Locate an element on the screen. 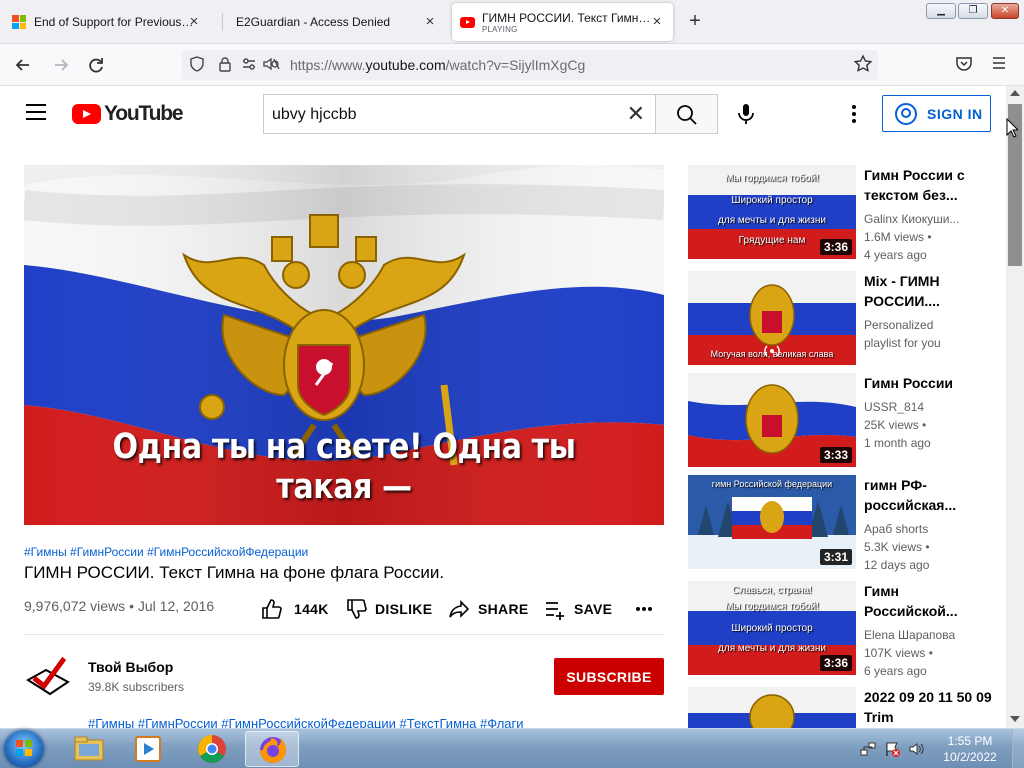 The width and height of the screenshot is (1024, 768). sign-in-button: SIGN IN is located at coordinates (936, 113).